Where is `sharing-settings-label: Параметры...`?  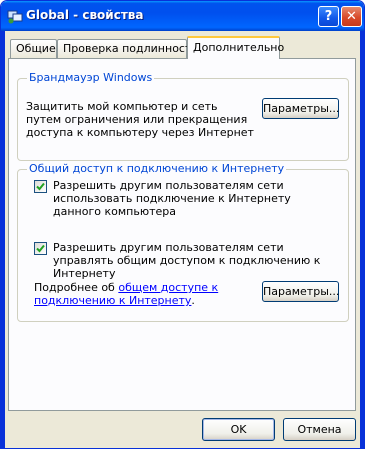 sharing-settings-label: Параметры... is located at coordinates (301, 291).